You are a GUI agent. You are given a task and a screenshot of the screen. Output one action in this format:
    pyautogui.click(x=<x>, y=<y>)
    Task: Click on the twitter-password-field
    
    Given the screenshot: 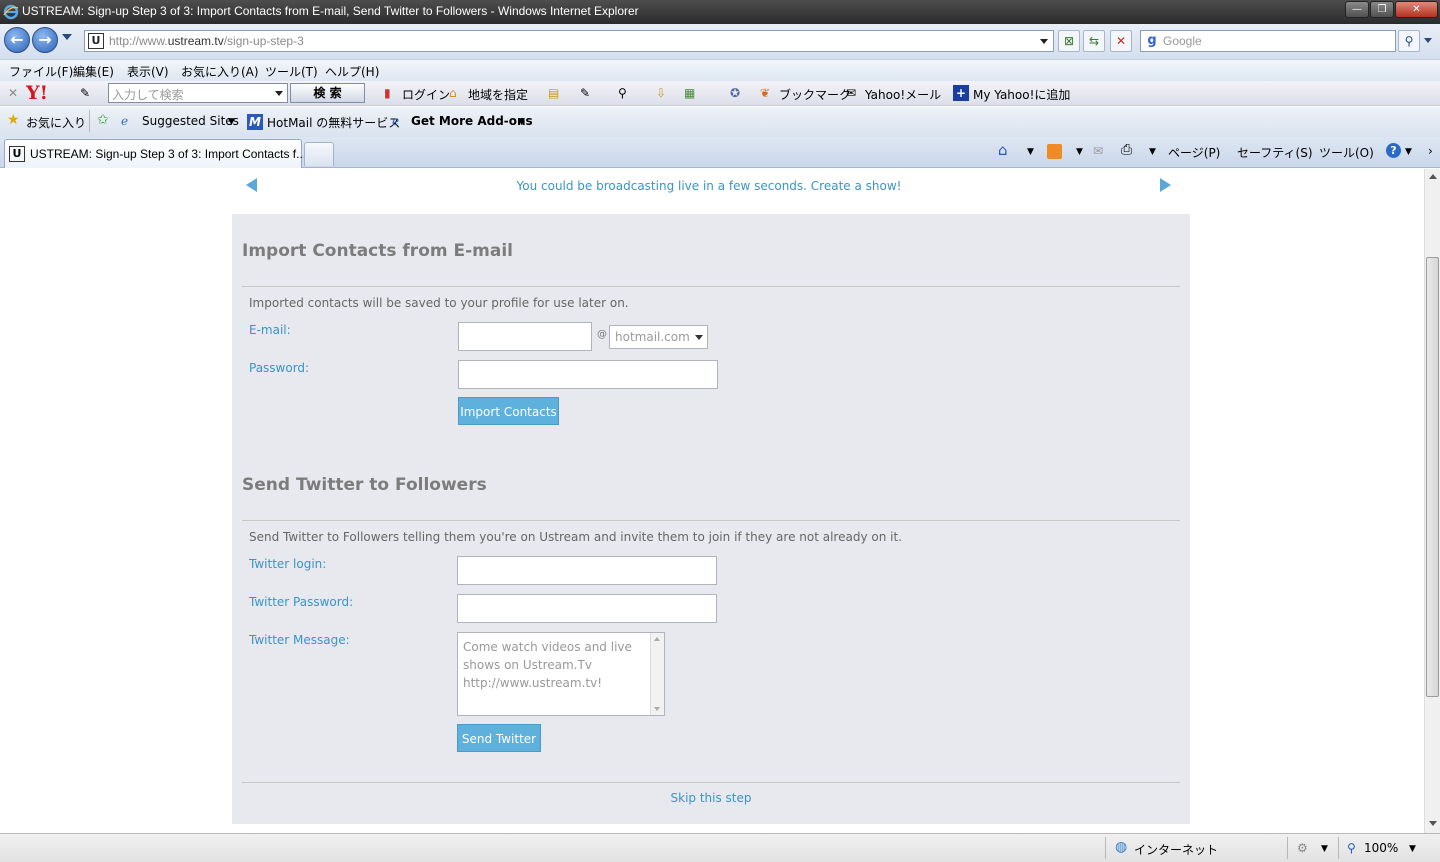 What is the action you would take?
    pyautogui.click(x=587, y=608)
    